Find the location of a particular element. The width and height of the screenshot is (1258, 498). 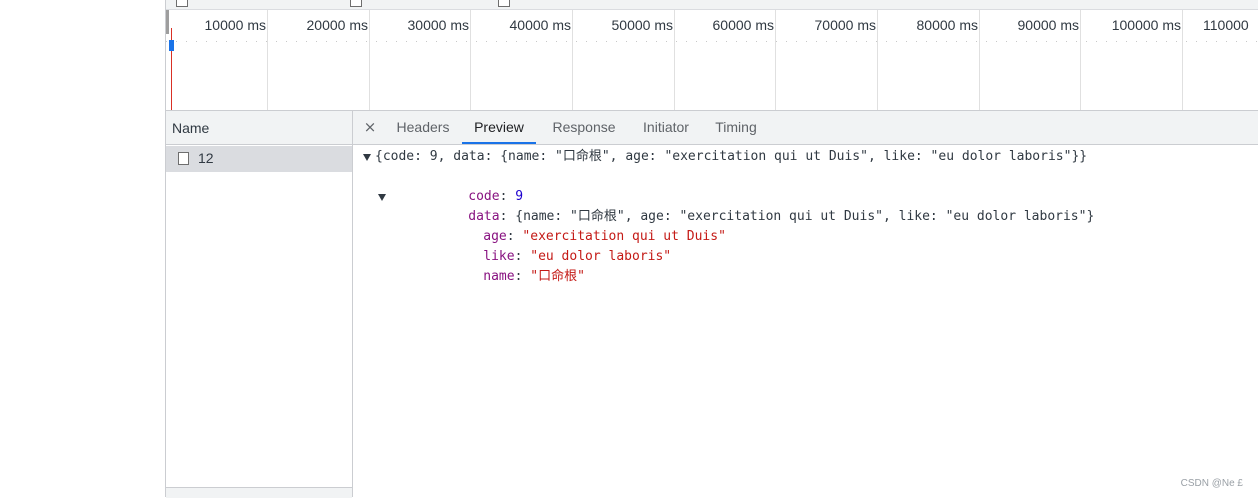

request-list-panel: Name 12 is located at coordinates (259, 304).